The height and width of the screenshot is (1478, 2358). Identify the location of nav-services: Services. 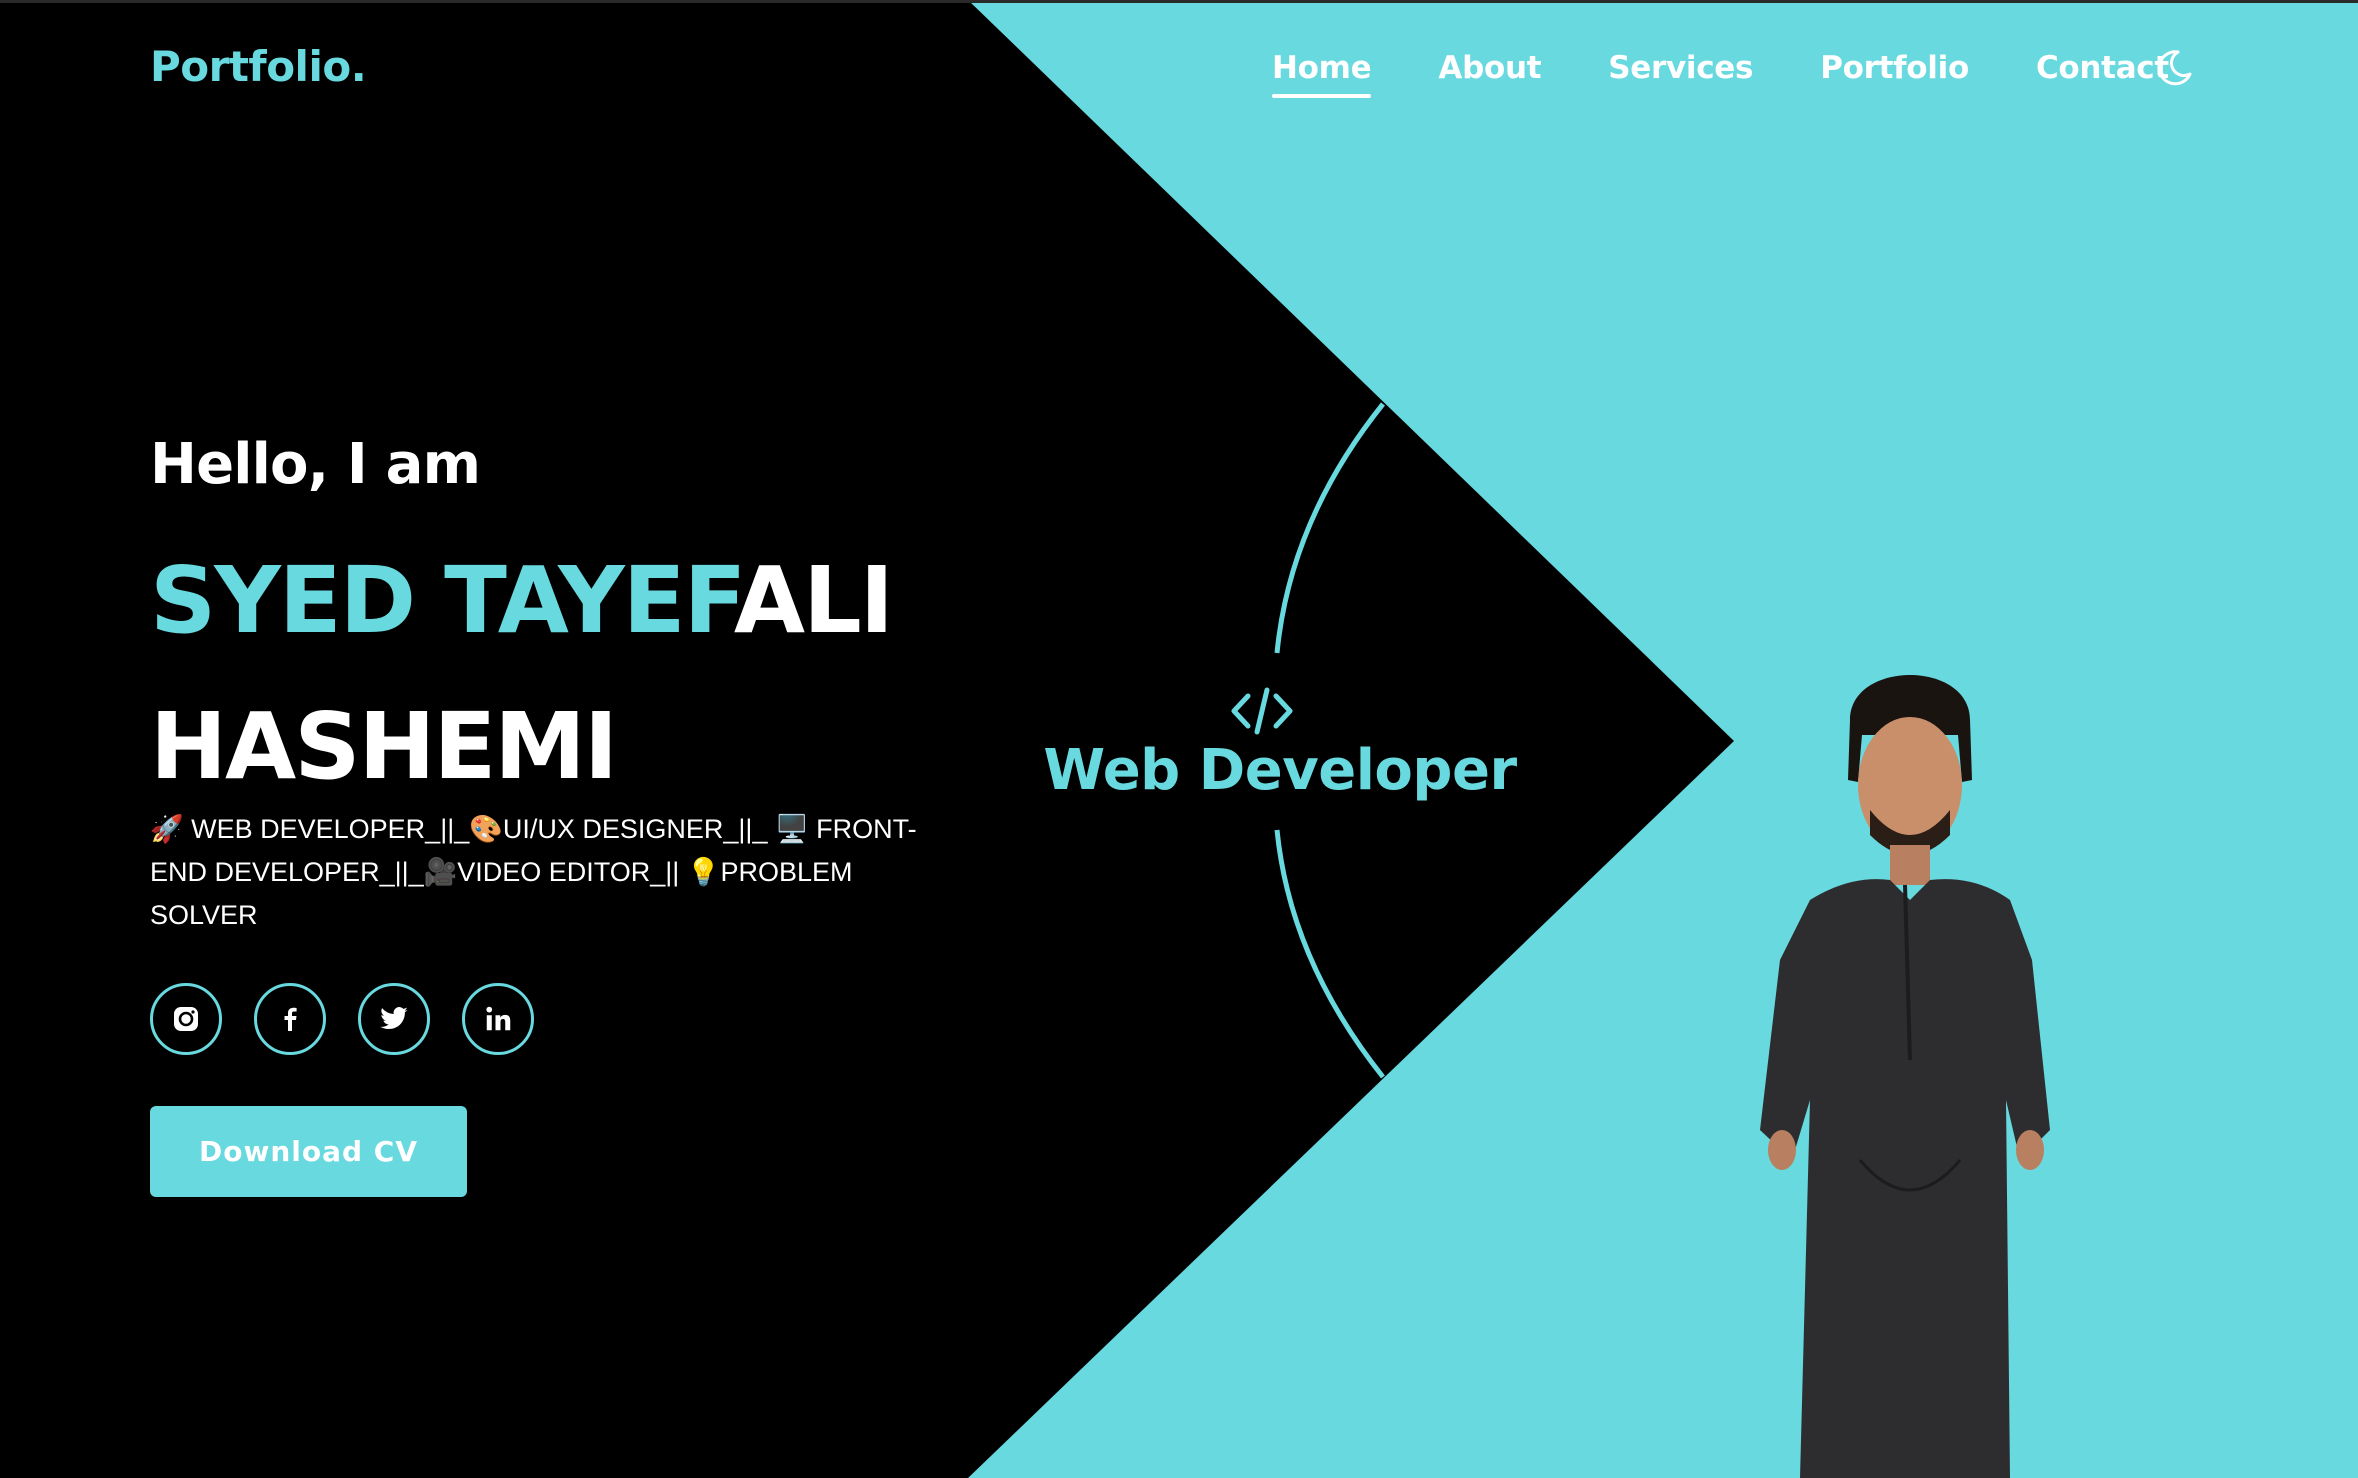
(1680, 68).